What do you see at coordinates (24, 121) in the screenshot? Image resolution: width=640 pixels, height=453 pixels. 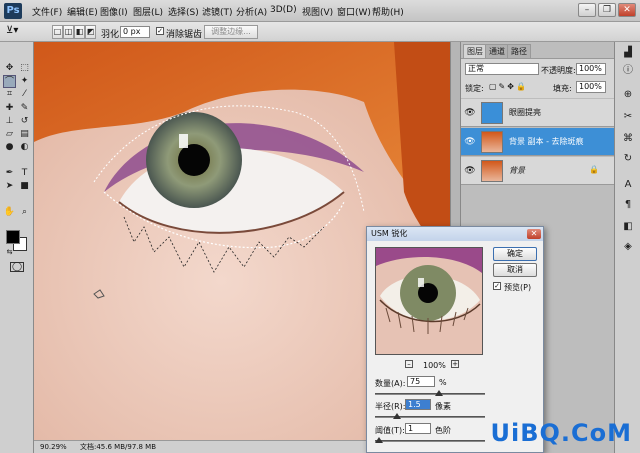 I see `history-brush-icon: ↺` at bounding box center [24, 121].